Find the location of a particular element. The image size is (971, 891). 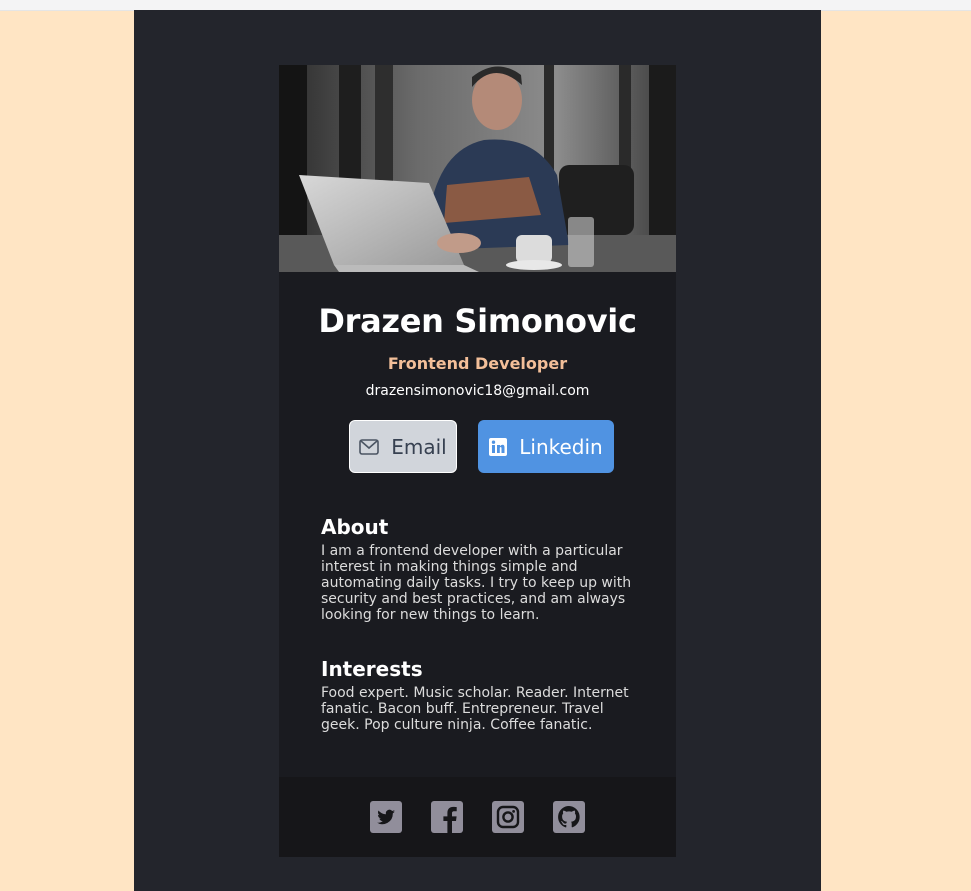

instagram-icon is located at coordinates (508, 817).